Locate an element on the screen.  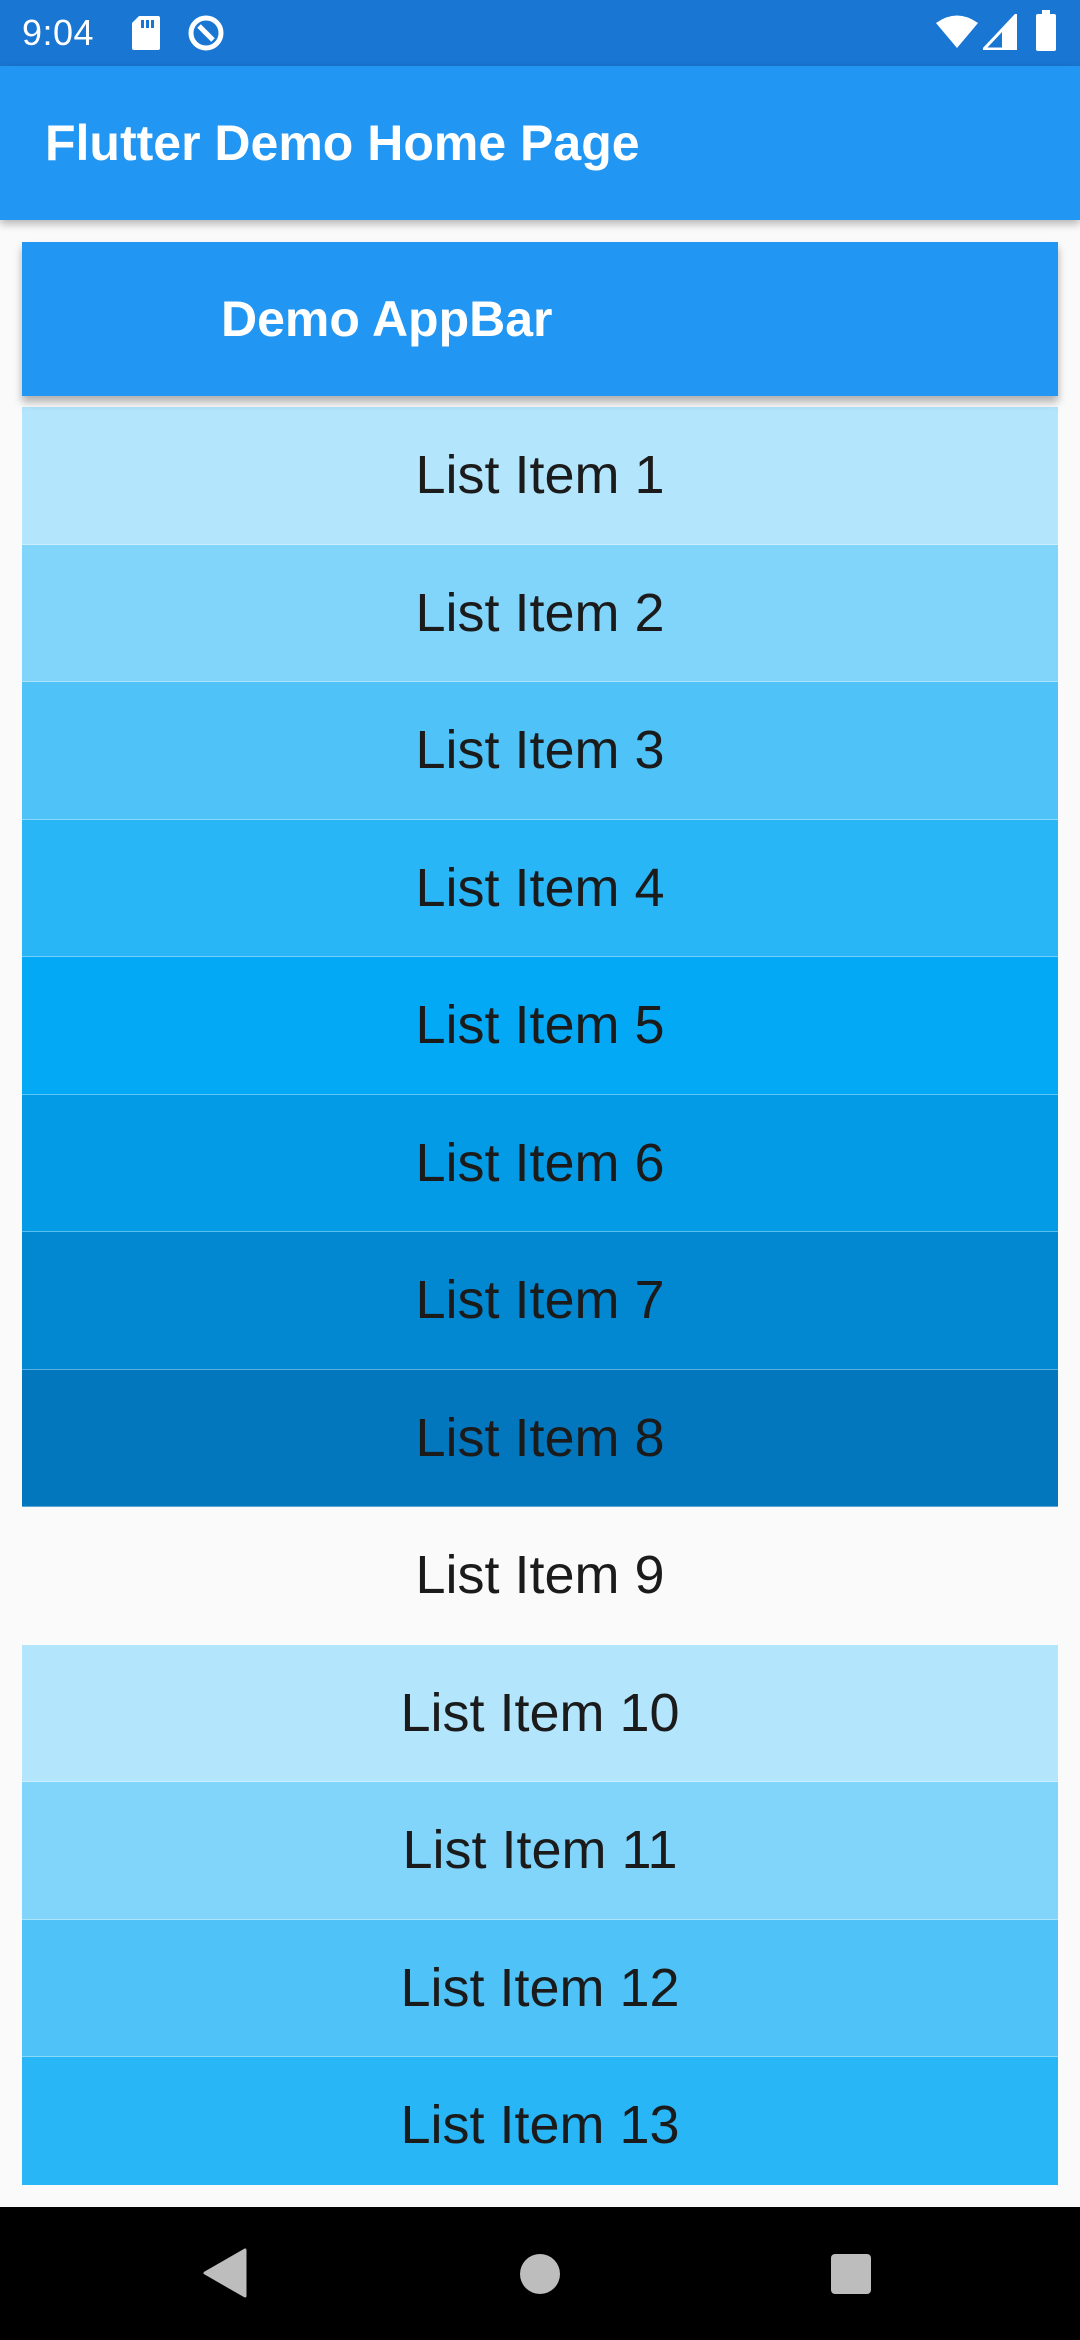
data-saver-icon is located at coordinates (206, 35).